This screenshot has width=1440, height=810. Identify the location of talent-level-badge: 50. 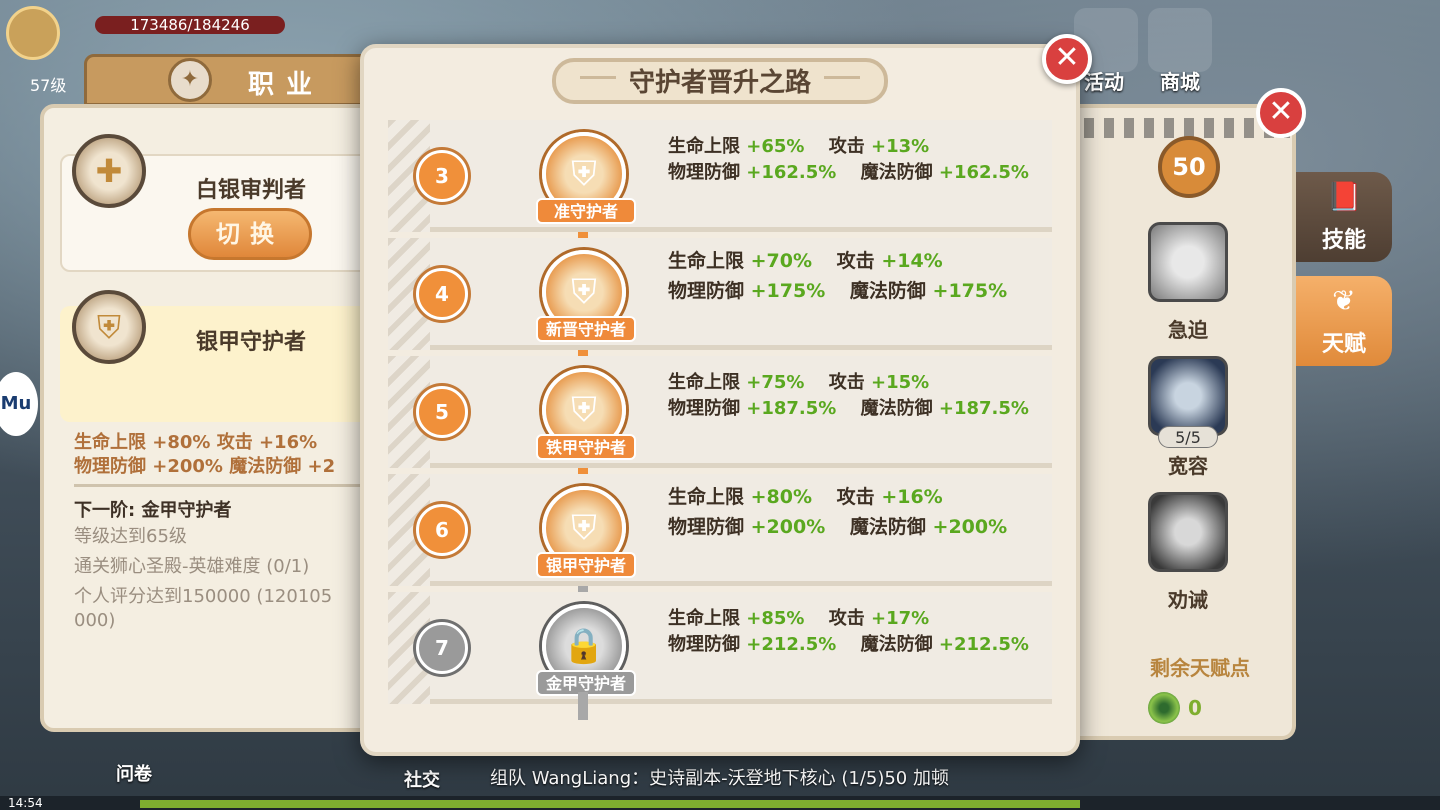
(1189, 167).